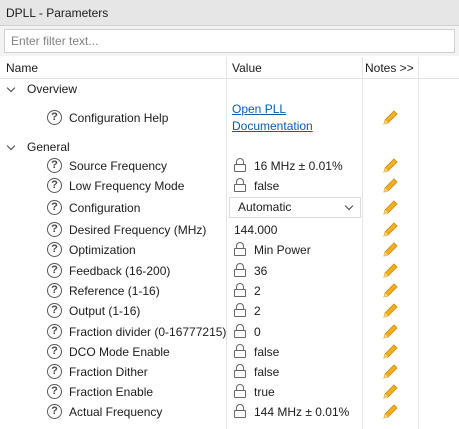 The width and height of the screenshot is (459, 429). I want to click on property-row: ? Output (1-16) 2, so click(229, 311).